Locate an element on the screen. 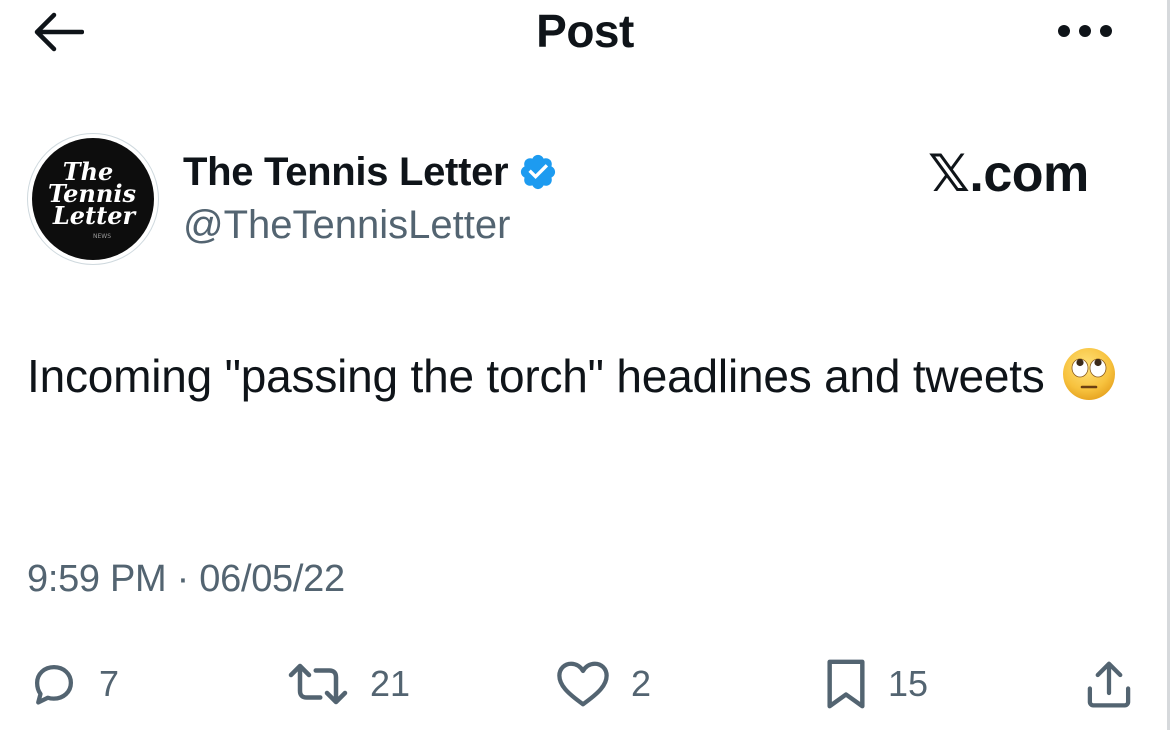 This screenshot has height=730, width=1170. avatar-logo-line-3: Letter is located at coordinates (95, 215).